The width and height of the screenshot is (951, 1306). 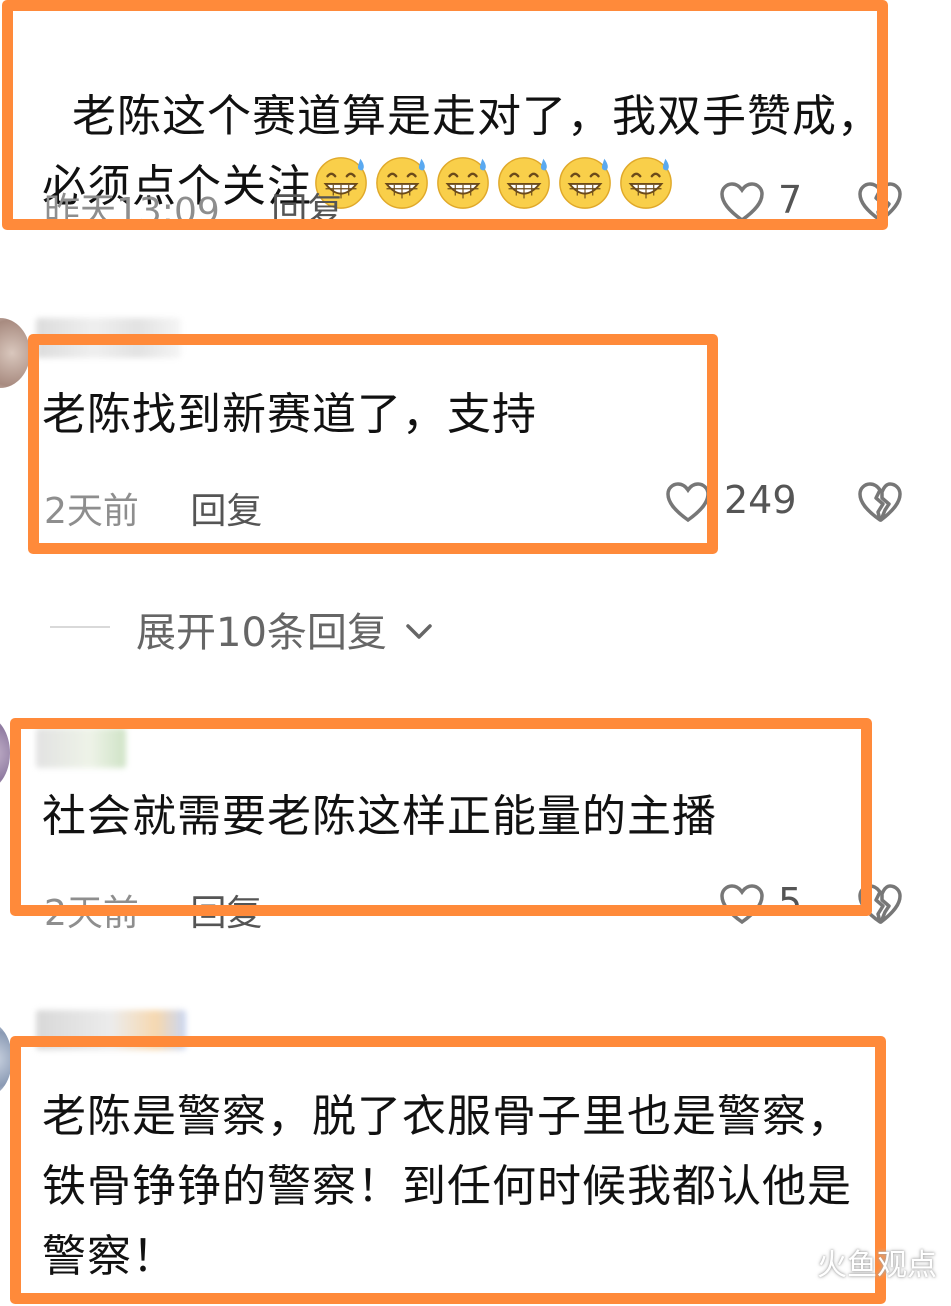 What do you see at coordinates (80, 627) in the screenshot?
I see `expand-divider-line` at bounding box center [80, 627].